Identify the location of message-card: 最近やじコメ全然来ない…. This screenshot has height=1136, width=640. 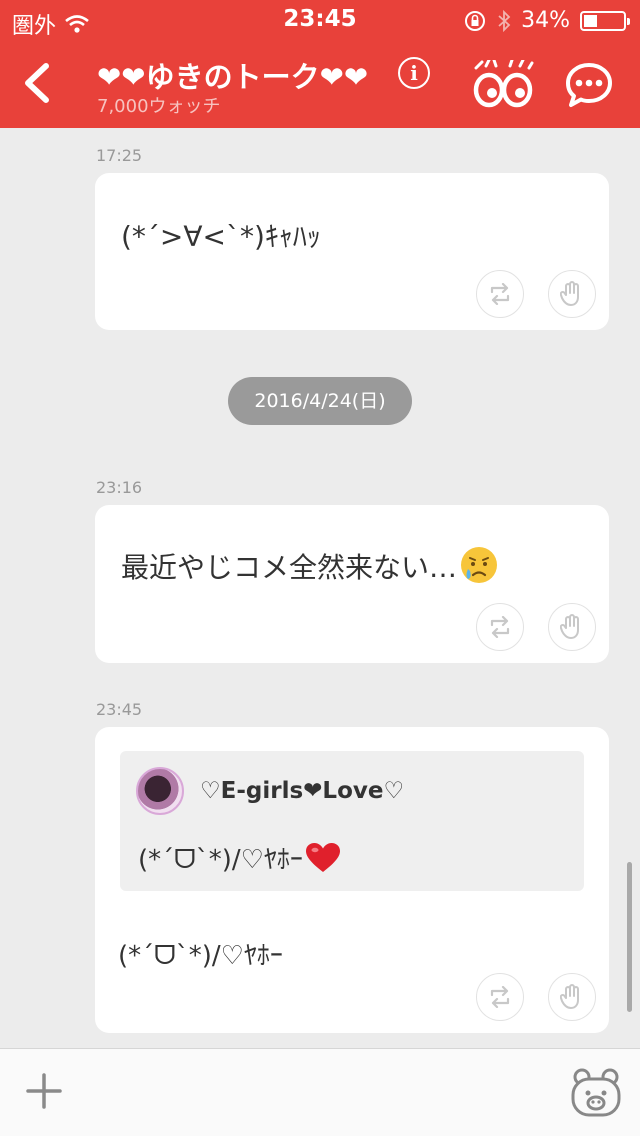
(352, 584).